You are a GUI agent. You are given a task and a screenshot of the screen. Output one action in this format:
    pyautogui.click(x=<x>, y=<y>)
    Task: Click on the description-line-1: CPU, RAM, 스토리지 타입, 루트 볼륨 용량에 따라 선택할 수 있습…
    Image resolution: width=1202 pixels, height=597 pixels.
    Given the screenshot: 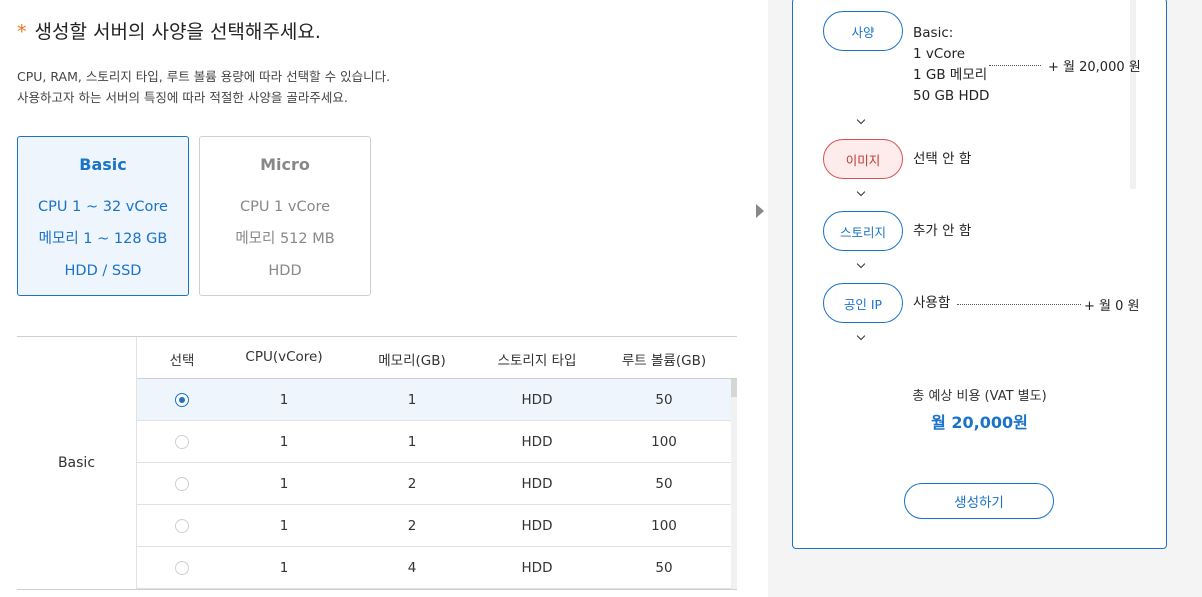 What is the action you would take?
    pyautogui.click(x=204, y=76)
    